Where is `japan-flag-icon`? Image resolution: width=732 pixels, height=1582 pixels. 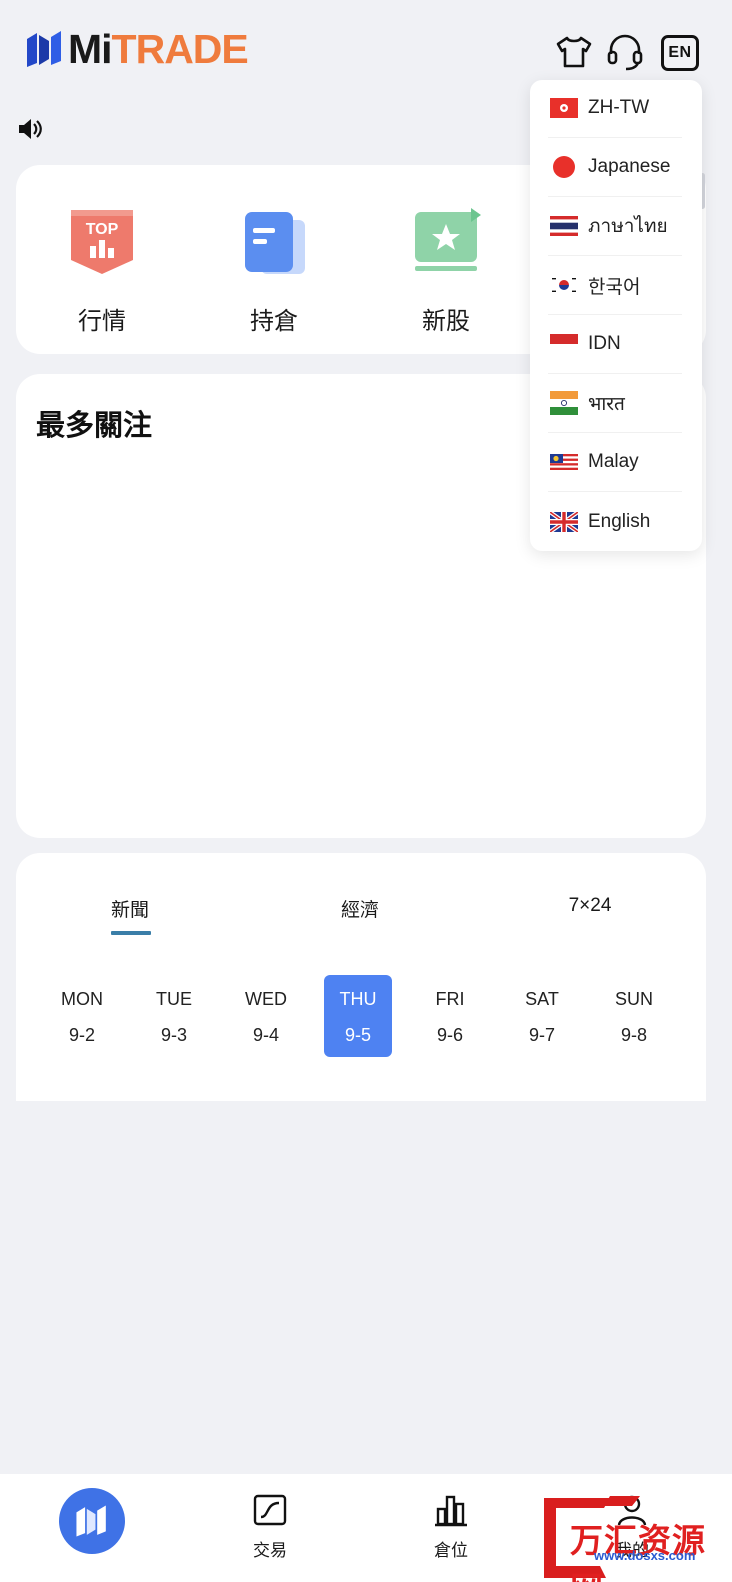
japan-flag-icon is located at coordinates (564, 167).